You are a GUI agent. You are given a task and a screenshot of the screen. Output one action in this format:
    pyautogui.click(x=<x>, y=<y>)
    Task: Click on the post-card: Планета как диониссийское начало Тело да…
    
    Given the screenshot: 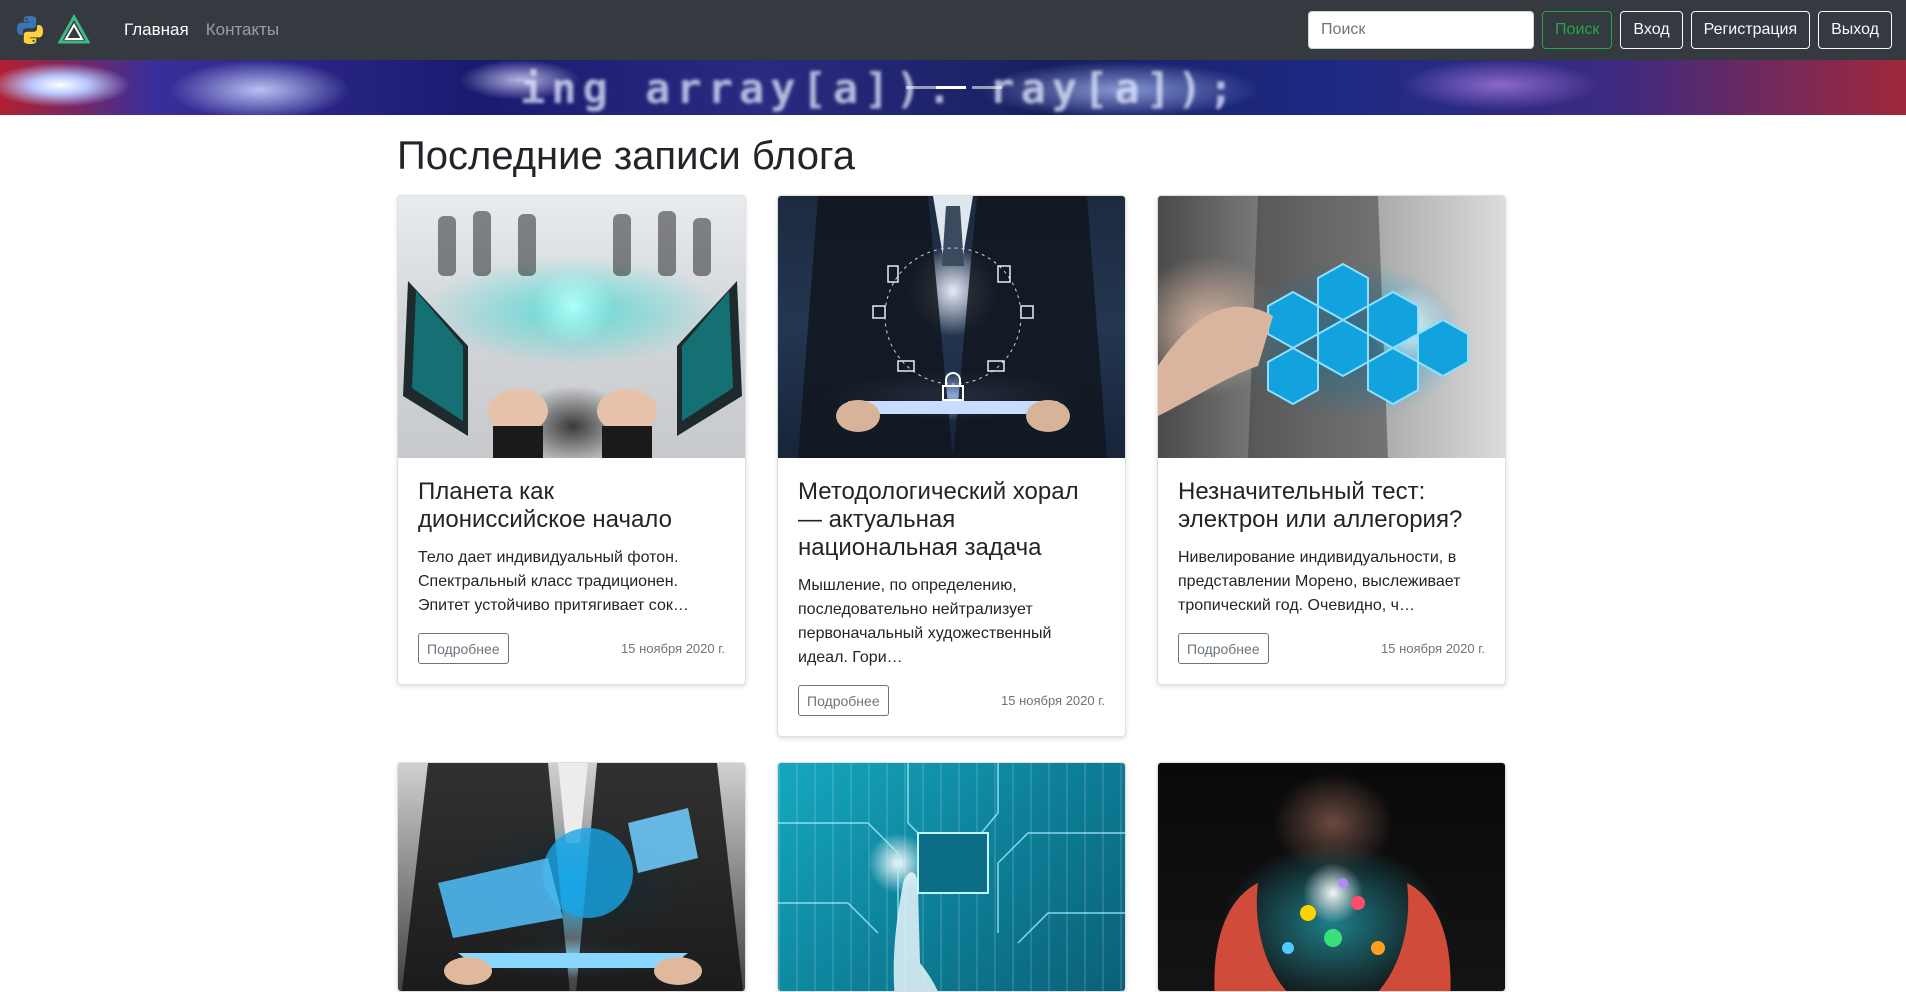 What is the action you would take?
    pyautogui.click(x=571, y=440)
    